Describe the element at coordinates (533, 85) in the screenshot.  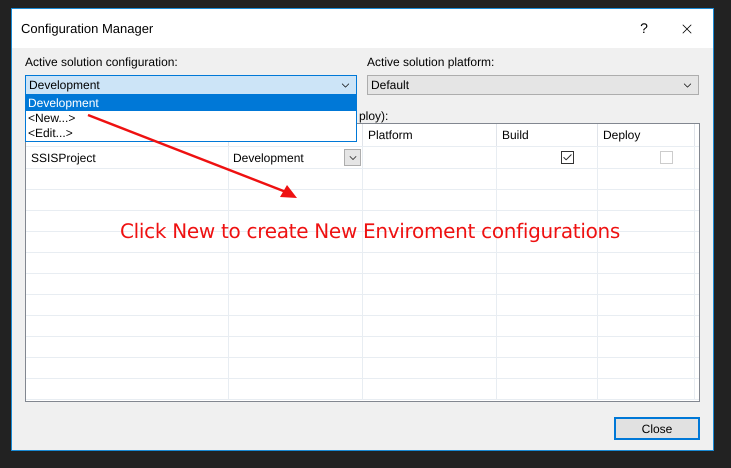
I see `platform-dropdown: Default` at that location.